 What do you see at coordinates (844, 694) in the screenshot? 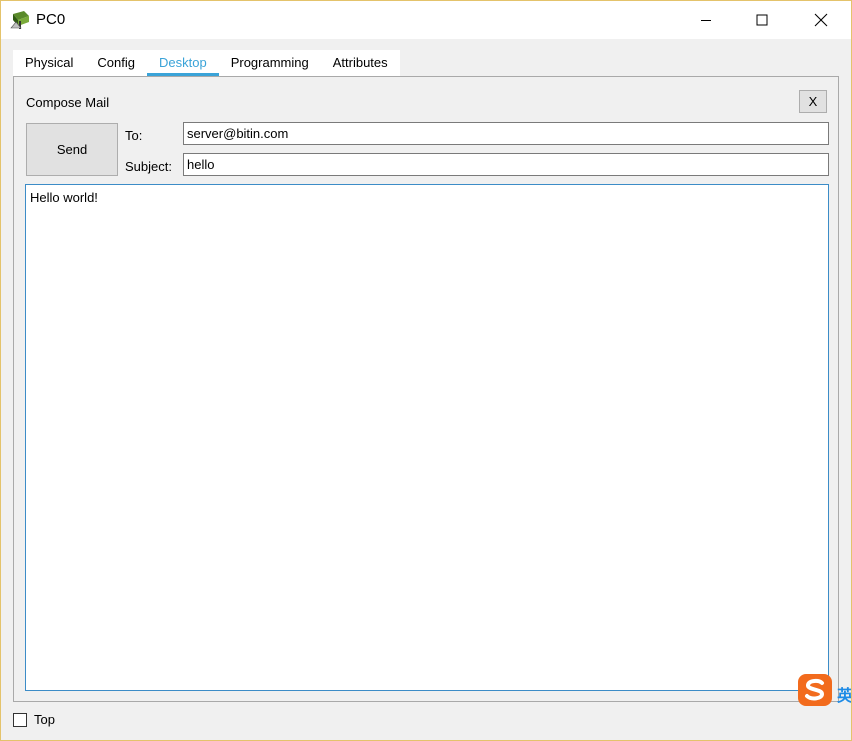
I see `ime-mode-indicator: 英` at bounding box center [844, 694].